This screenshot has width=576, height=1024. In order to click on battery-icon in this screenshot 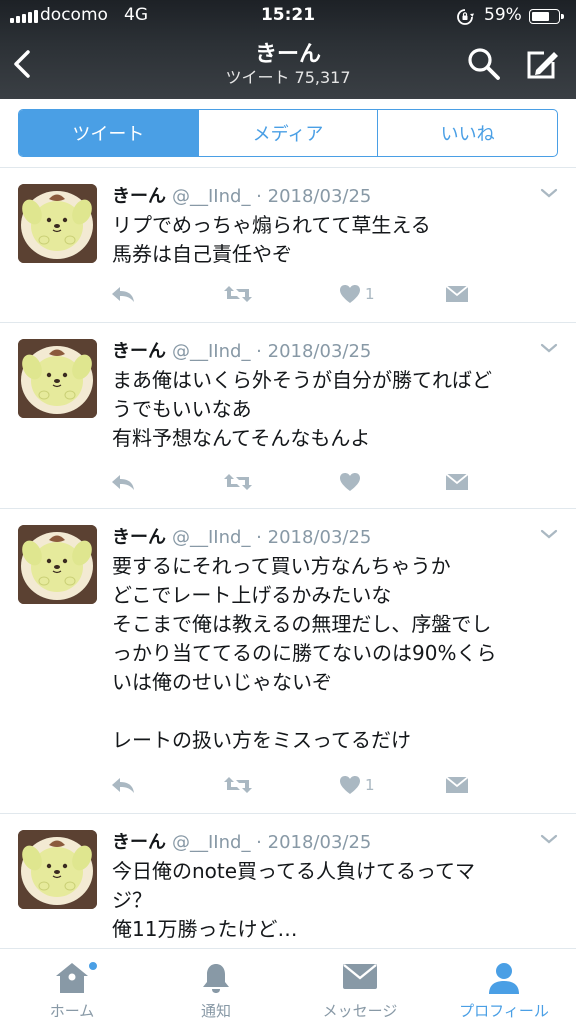, I will do `click(546, 16)`.